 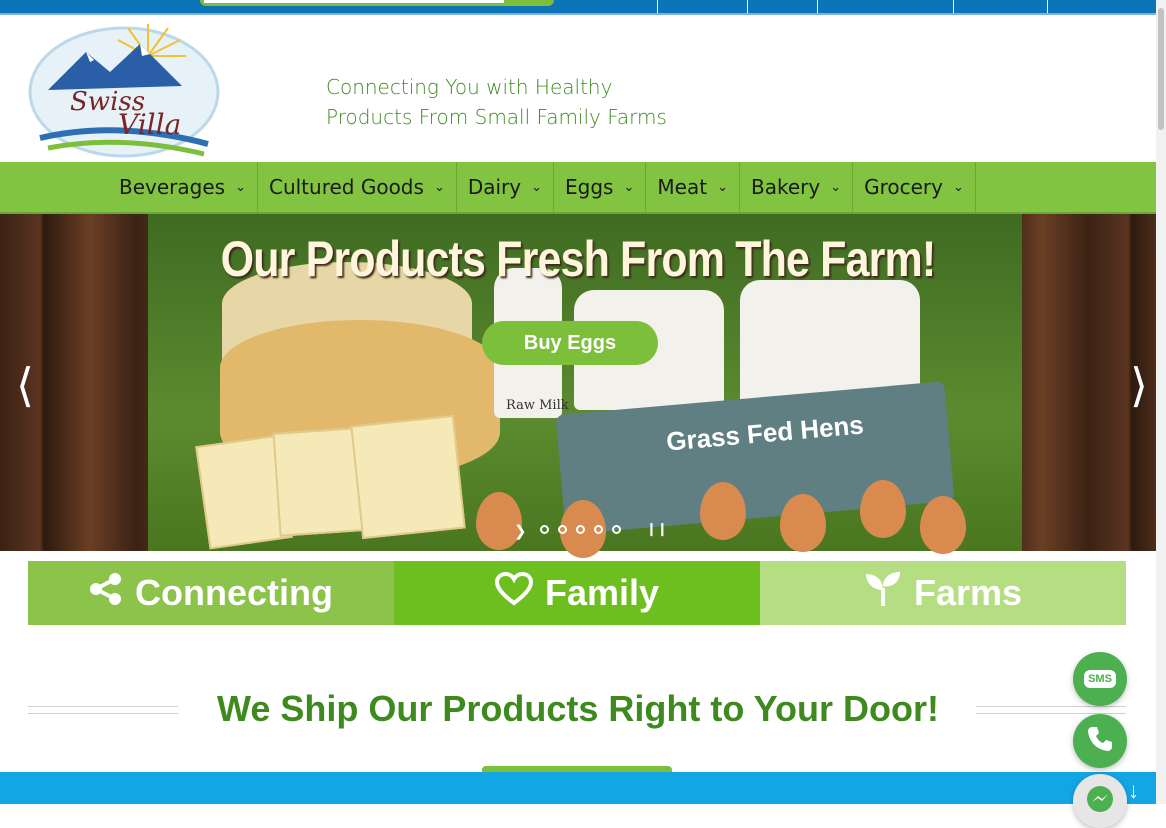 I want to click on nav-item-grocery: Grocery ⌄, so click(x=914, y=187).